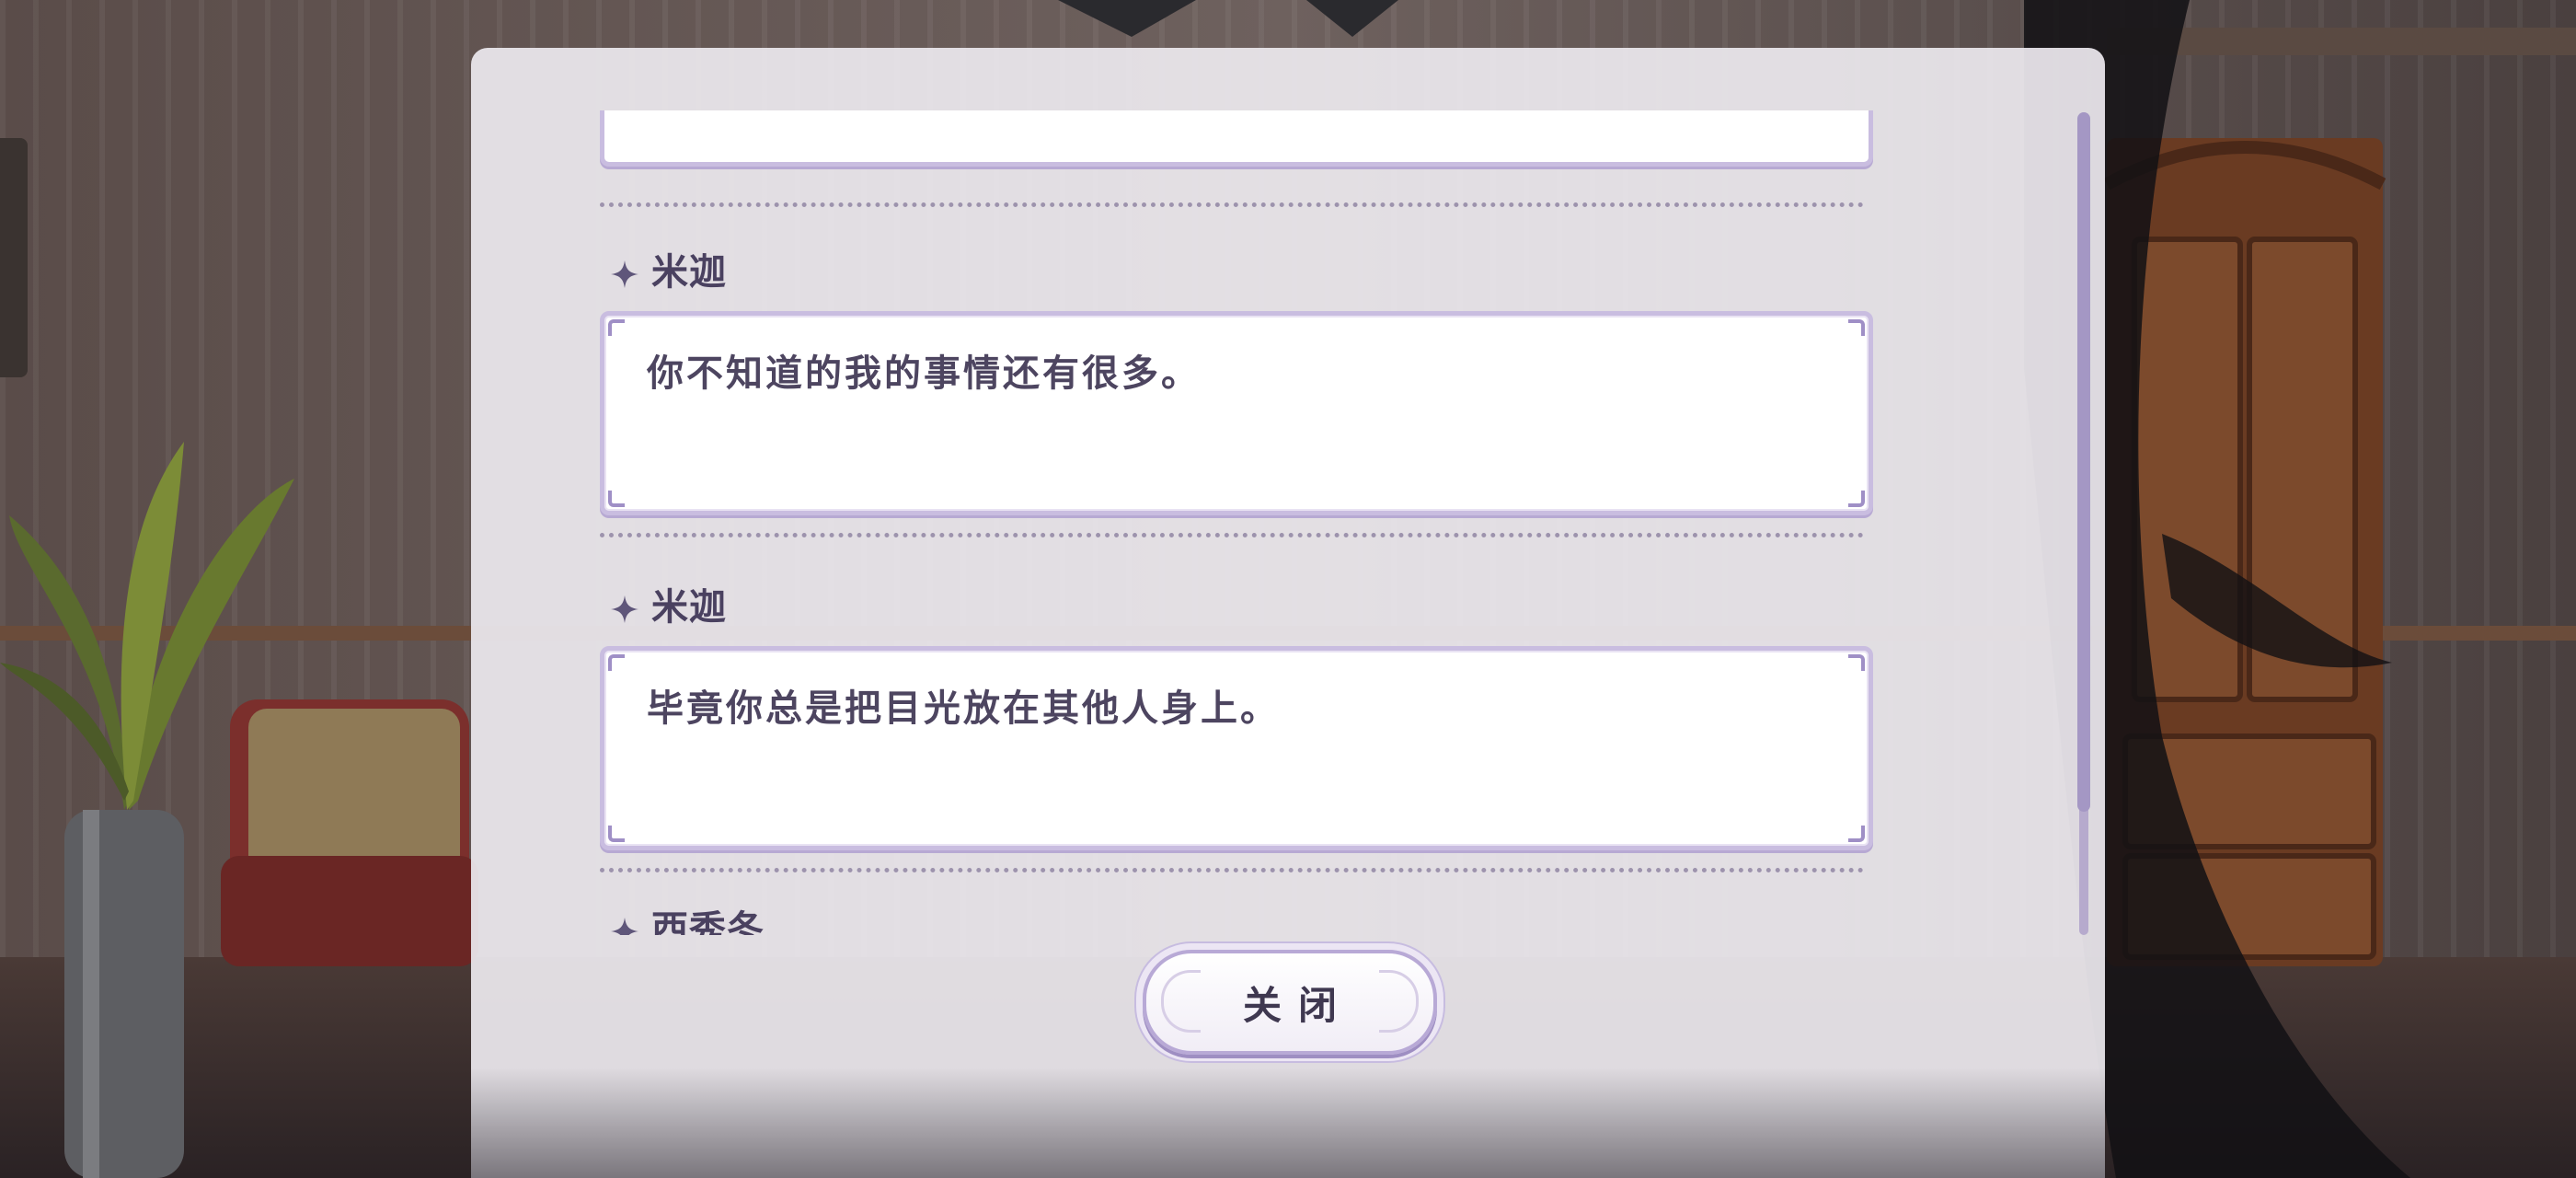 The width and height of the screenshot is (2576, 1178). I want to click on close-button: 关闭, so click(1290, 1002).